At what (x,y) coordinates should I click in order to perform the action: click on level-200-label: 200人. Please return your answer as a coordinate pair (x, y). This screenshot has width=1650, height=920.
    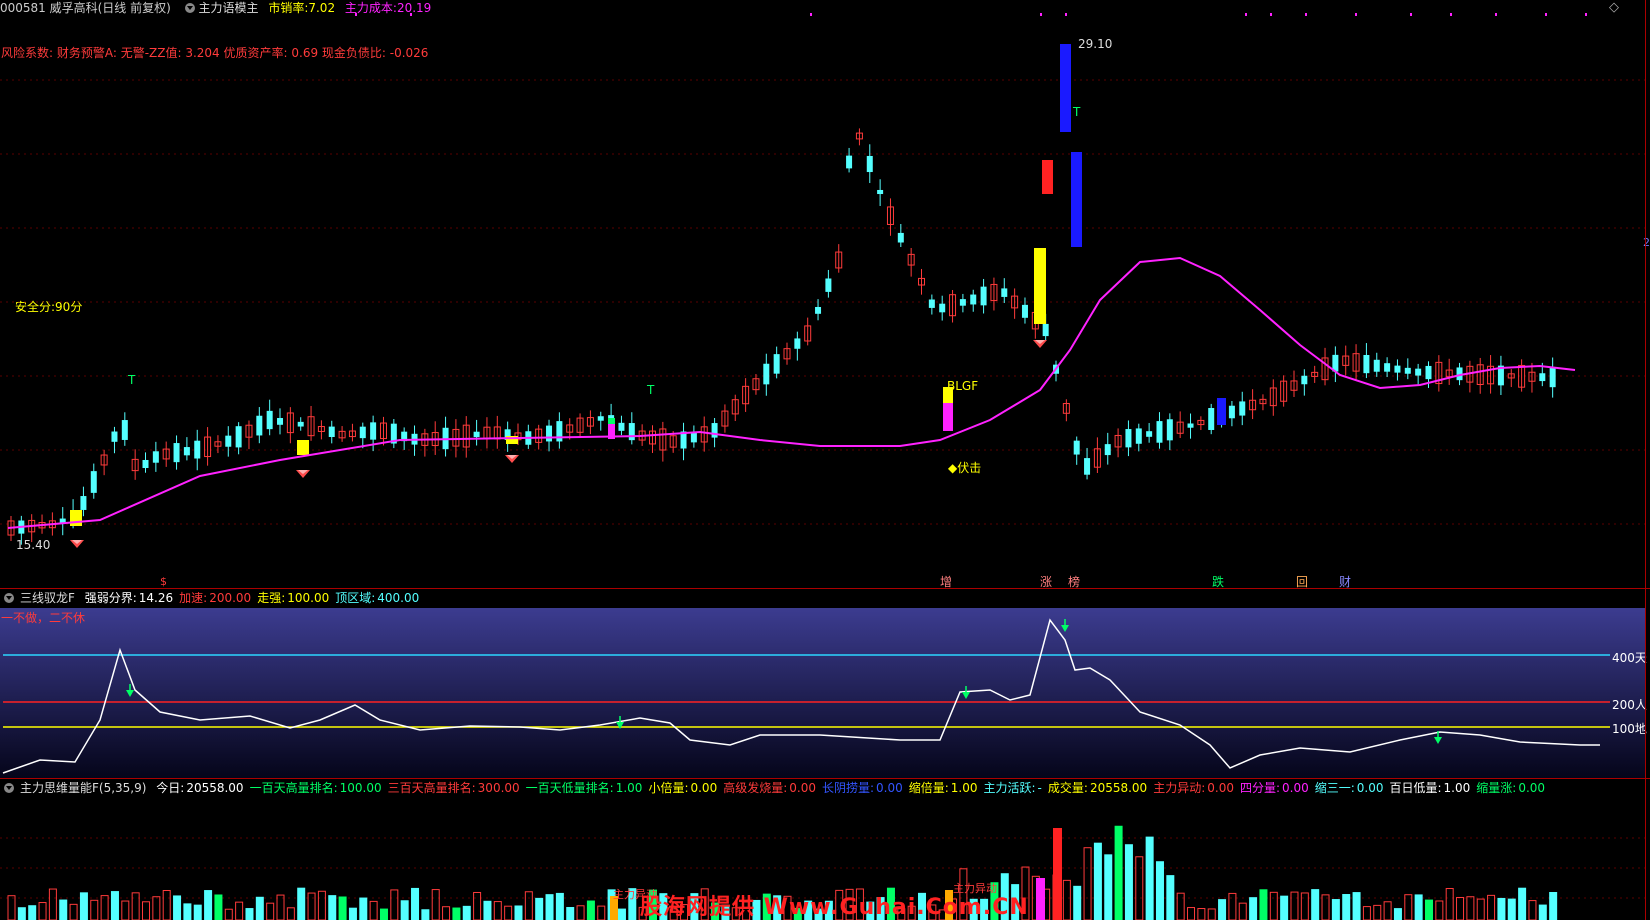
    Looking at the image, I should click on (1629, 705).